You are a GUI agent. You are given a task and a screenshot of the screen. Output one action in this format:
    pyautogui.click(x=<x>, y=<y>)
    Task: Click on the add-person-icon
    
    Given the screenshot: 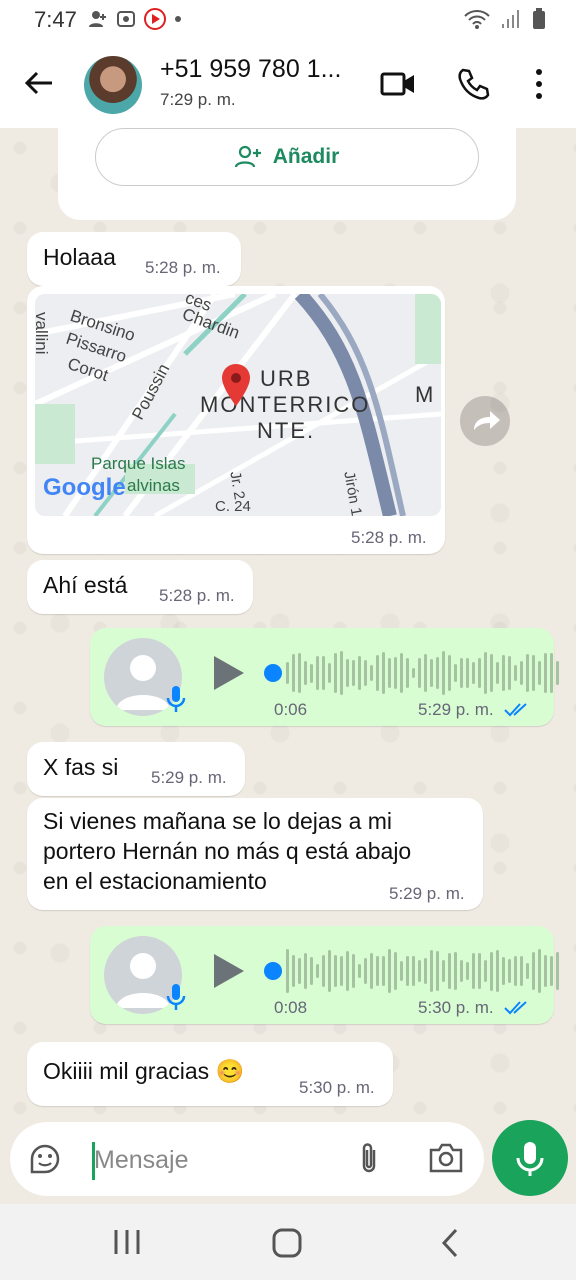 What is the action you would take?
    pyautogui.click(x=247, y=156)
    